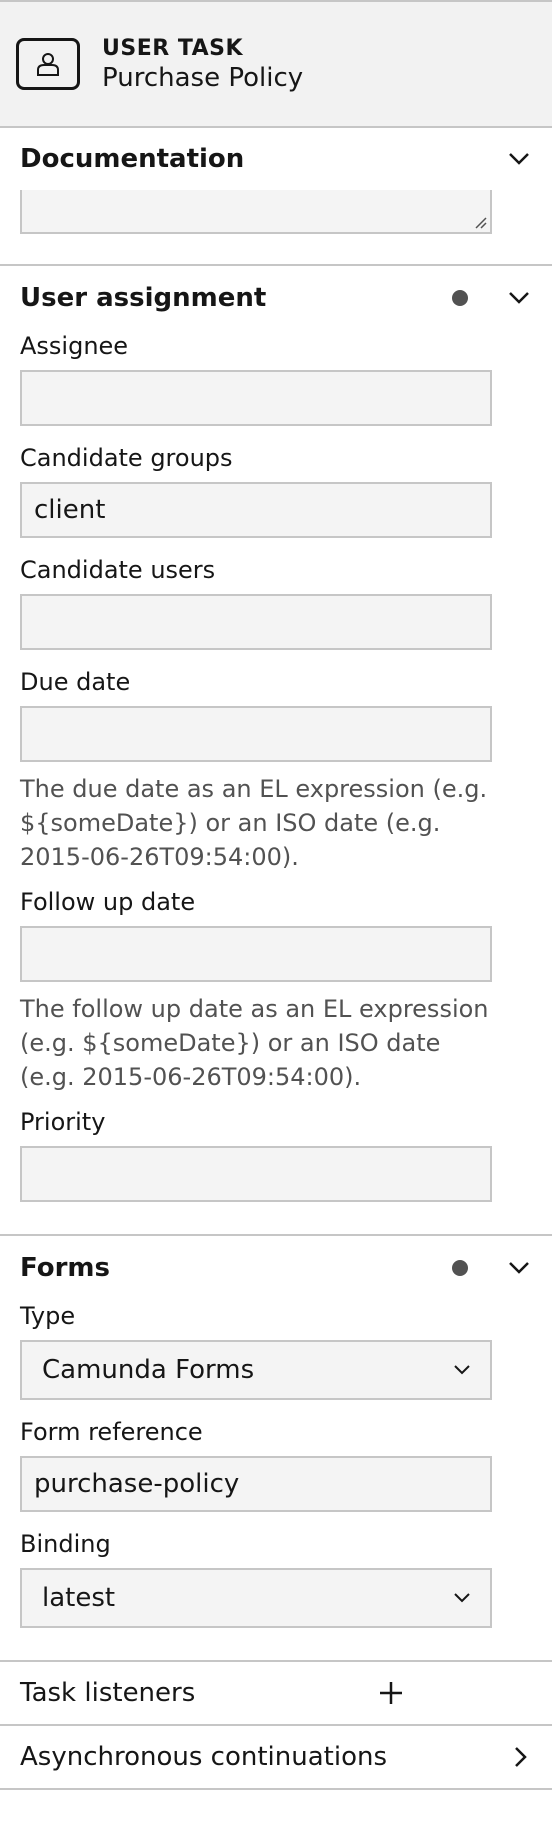 This screenshot has width=552, height=1826. I want to click on form-reference-label: Form reference, so click(111, 1432).